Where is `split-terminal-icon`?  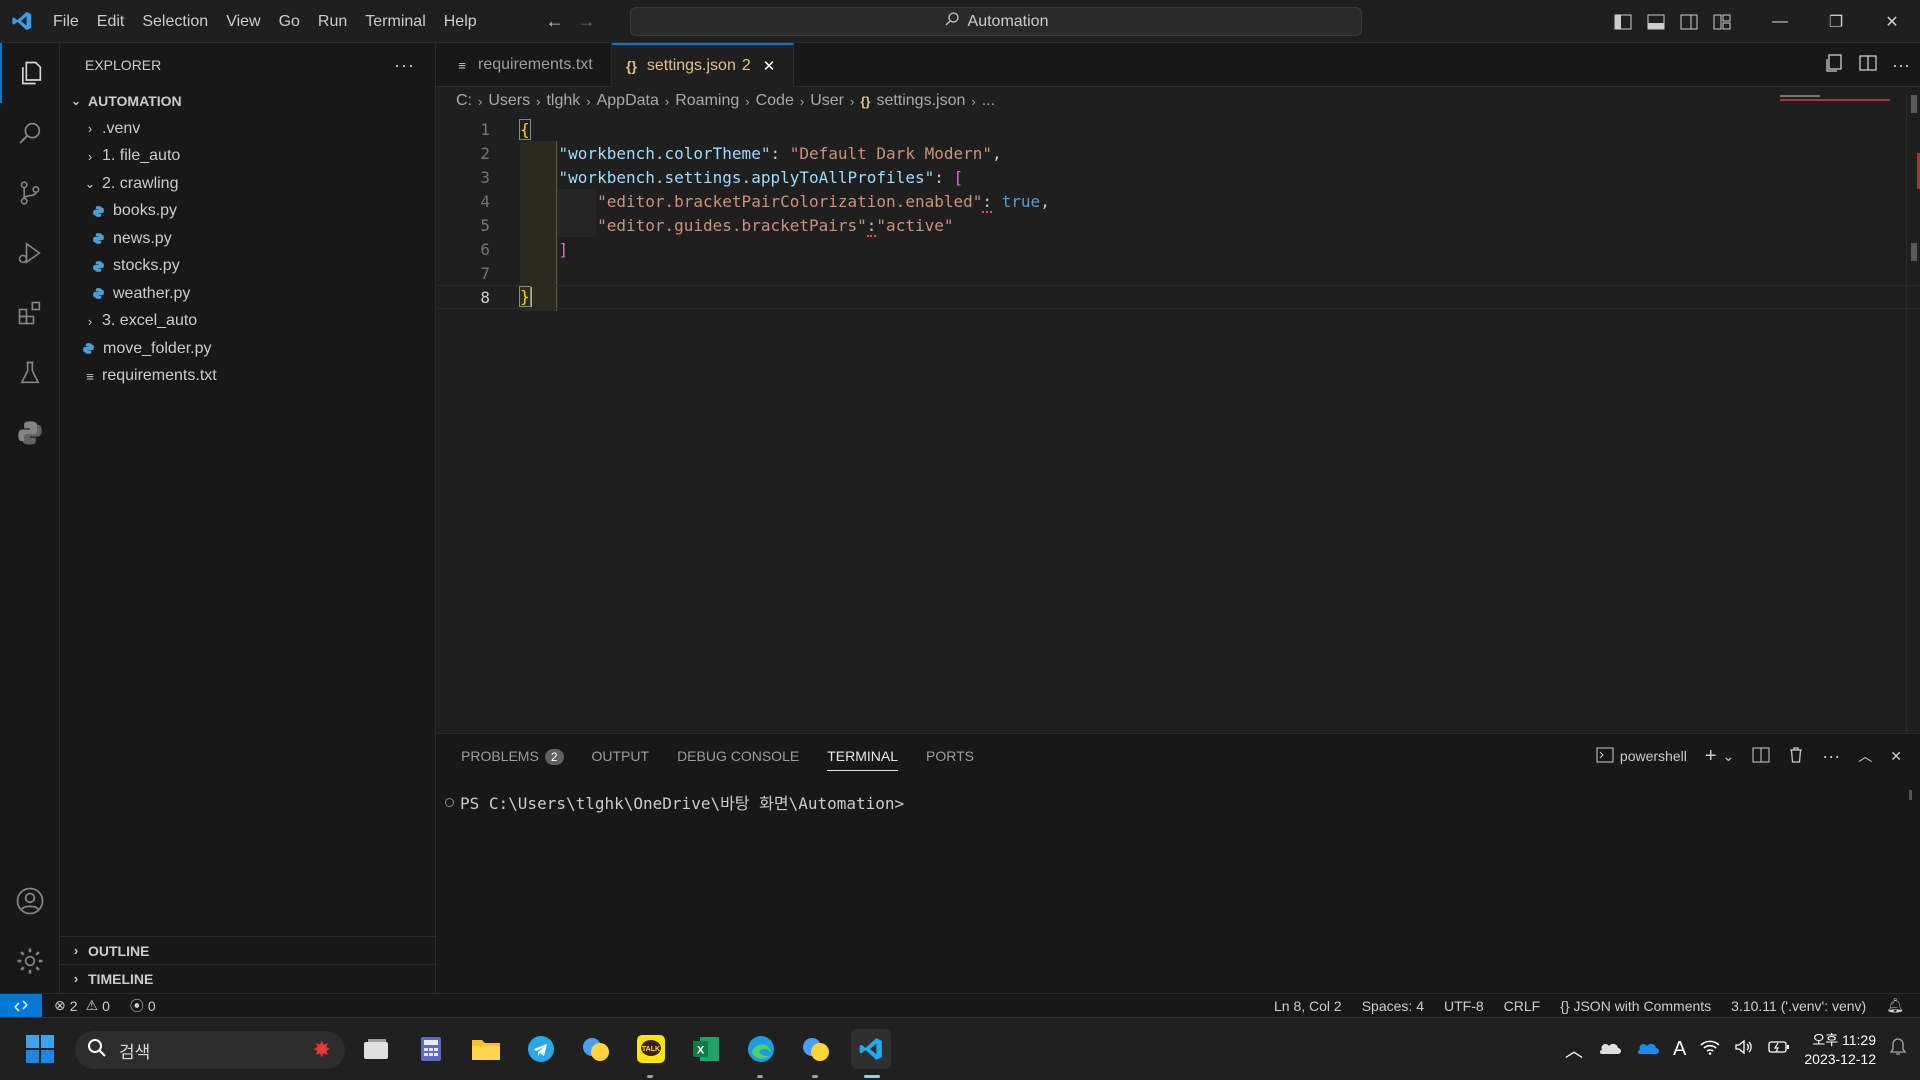
split-terminal-icon is located at coordinates (1761, 756).